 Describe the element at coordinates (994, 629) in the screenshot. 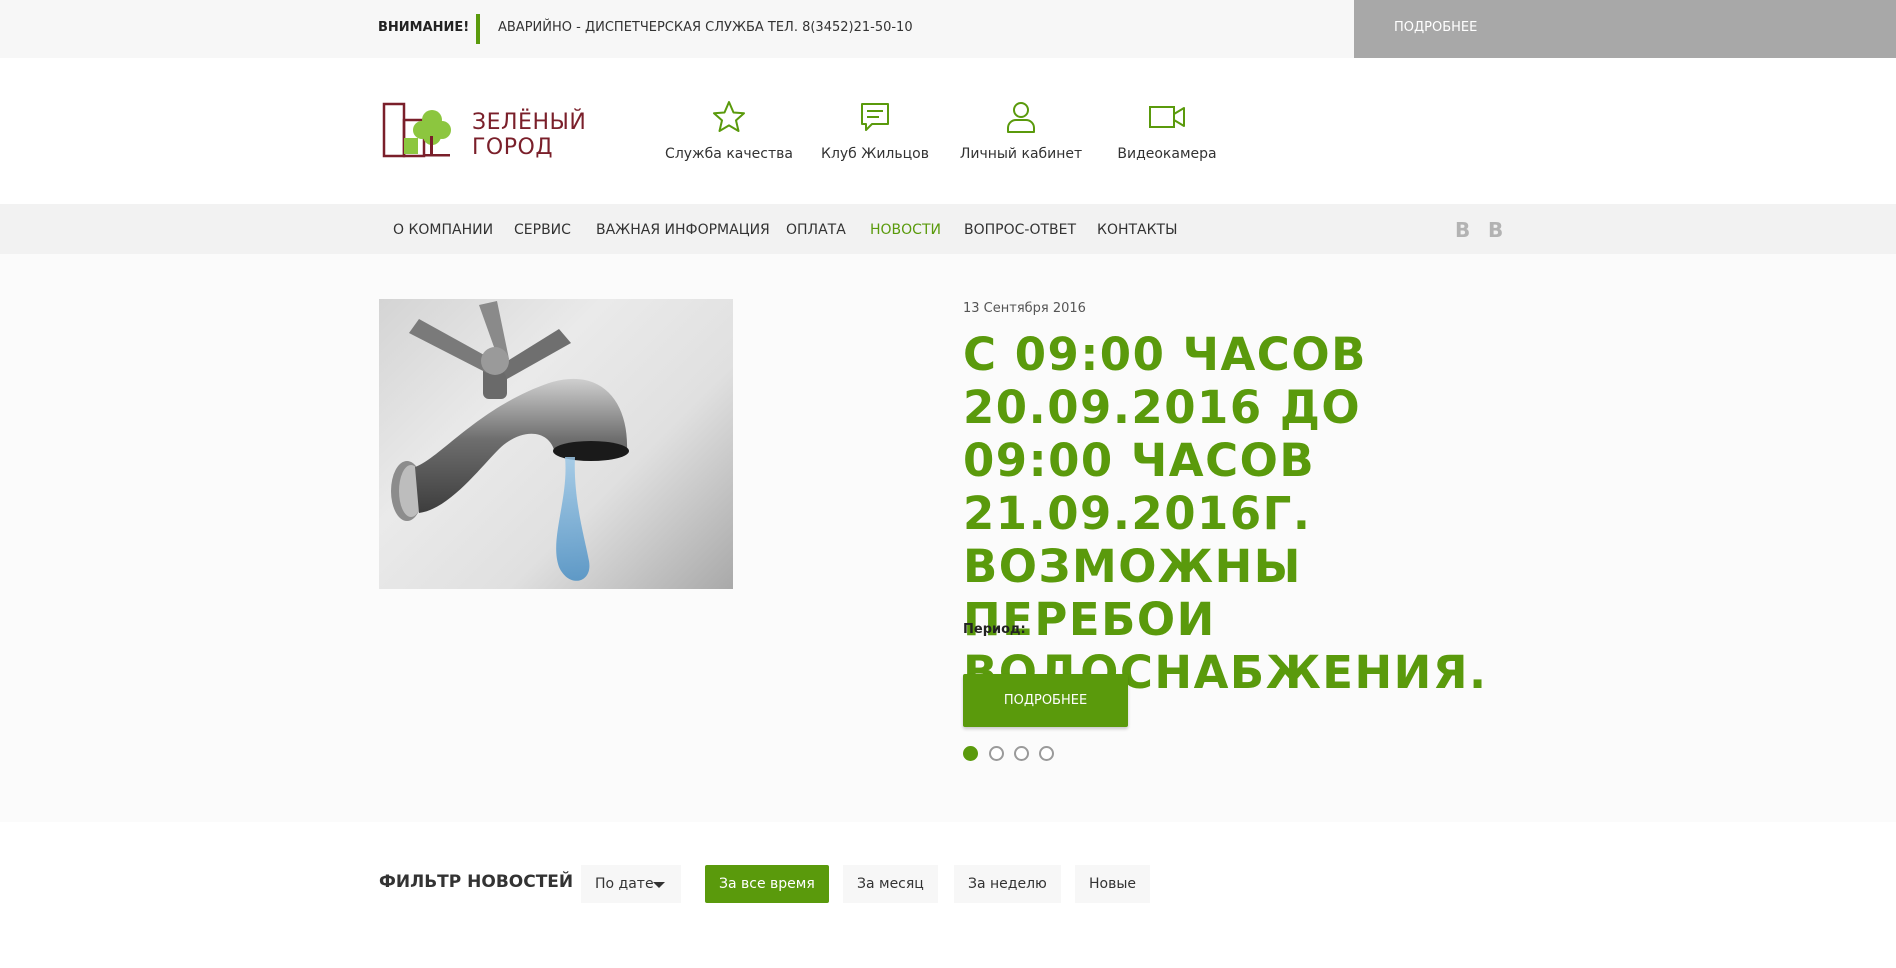

I see `slide-period-label: Период:` at that location.